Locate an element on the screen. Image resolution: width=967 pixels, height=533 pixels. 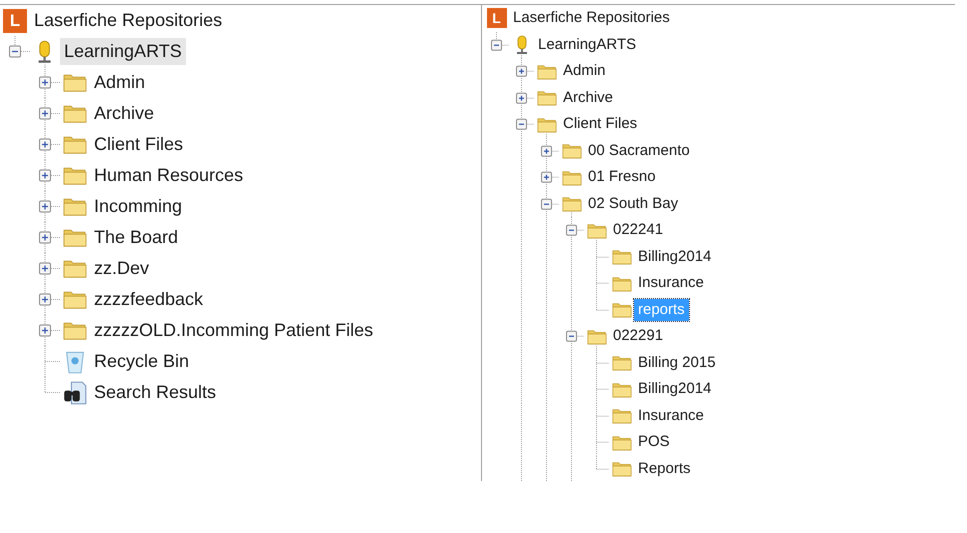
tree-item-label: 022291 is located at coordinates (638, 336).